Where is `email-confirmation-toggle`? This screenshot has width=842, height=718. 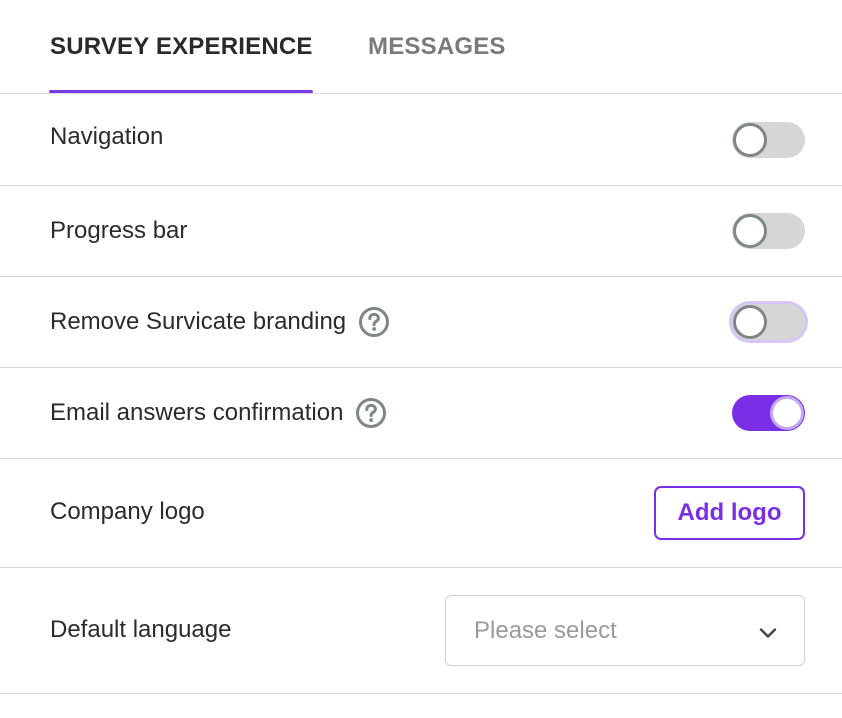
email-confirmation-toggle is located at coordinates (768, 413).